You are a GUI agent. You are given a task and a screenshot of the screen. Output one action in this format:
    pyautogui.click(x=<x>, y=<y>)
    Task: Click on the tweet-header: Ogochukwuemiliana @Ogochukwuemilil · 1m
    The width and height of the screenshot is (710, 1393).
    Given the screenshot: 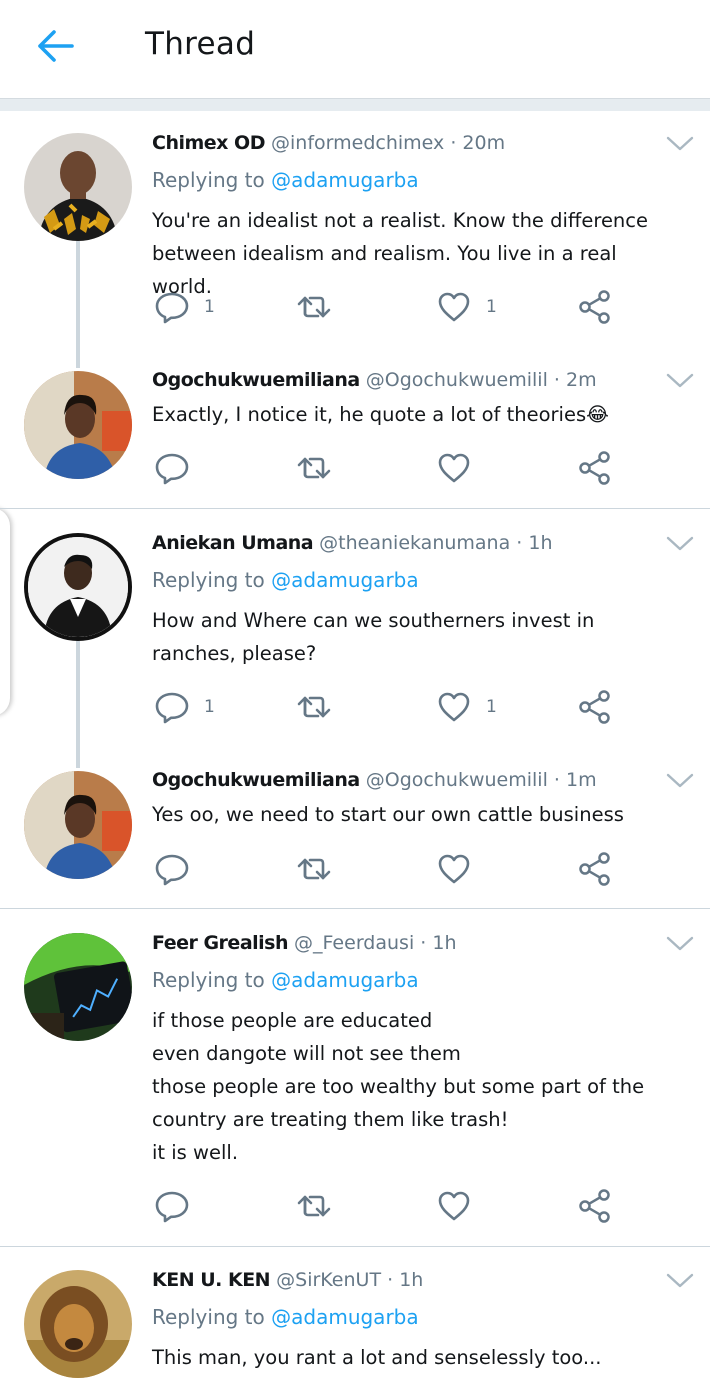 What is the action you would take?
    pyautogui.click(x=374, y=780)
    